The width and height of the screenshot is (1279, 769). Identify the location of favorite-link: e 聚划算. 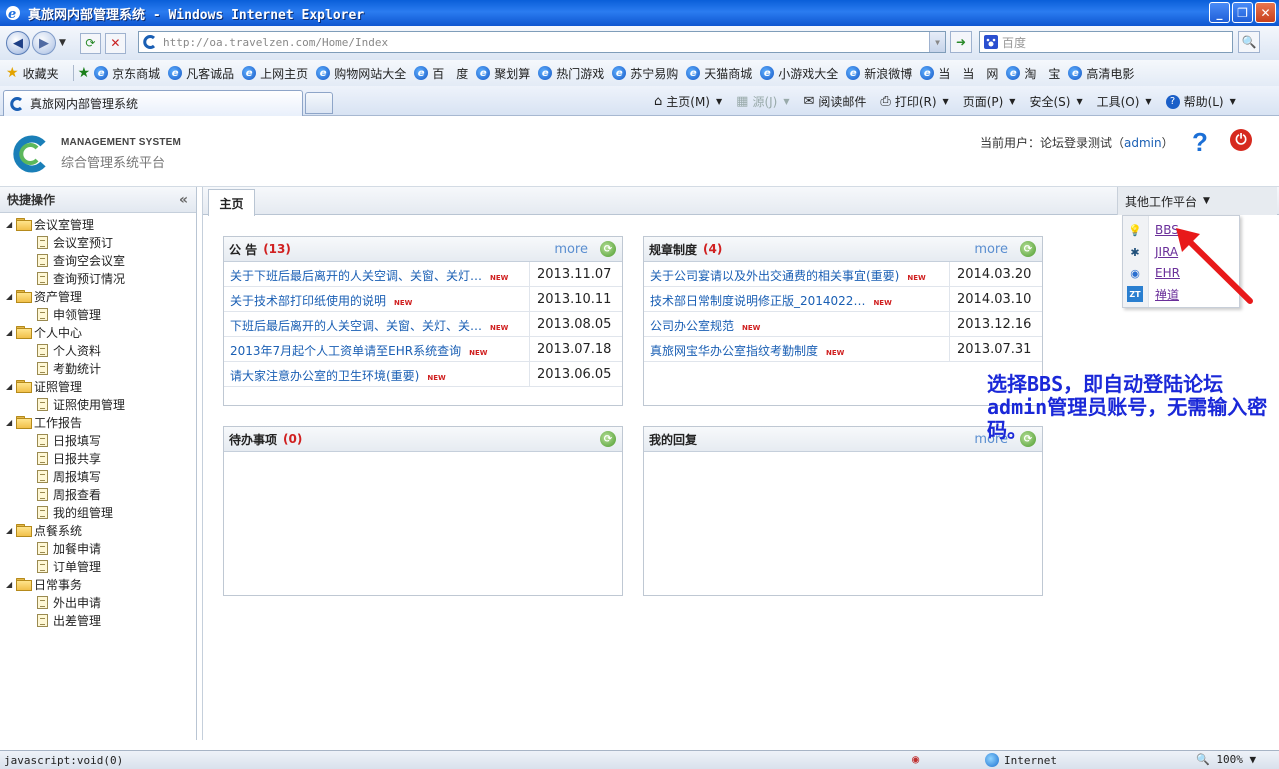
(503, 73).